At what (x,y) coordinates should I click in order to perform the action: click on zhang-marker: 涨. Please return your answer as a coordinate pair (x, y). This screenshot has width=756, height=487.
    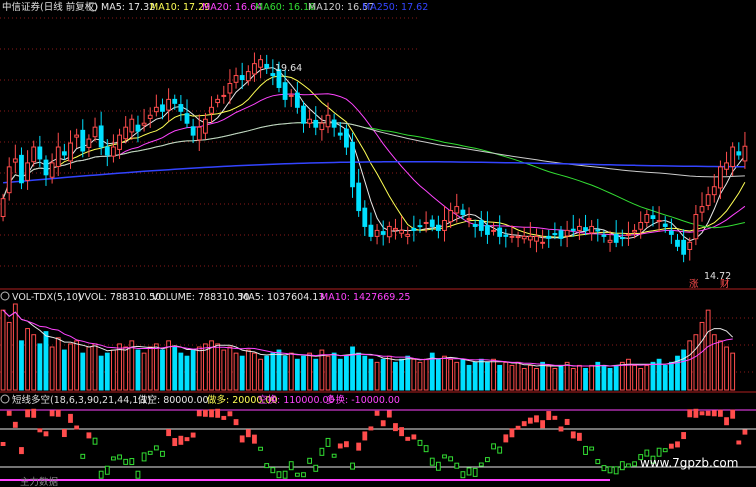
    Looking at the image, I should click on (694, 284).